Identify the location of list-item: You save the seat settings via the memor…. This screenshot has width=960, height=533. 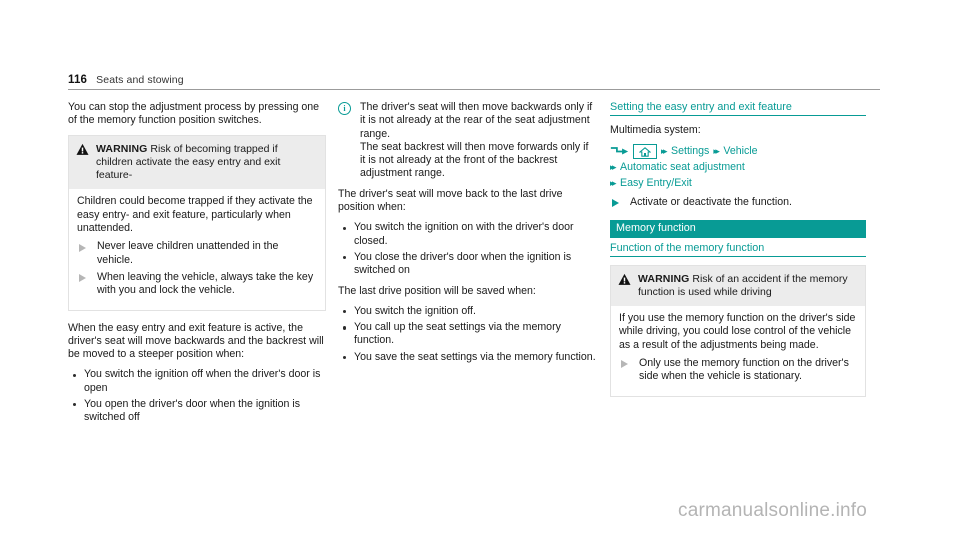
(467, 357).